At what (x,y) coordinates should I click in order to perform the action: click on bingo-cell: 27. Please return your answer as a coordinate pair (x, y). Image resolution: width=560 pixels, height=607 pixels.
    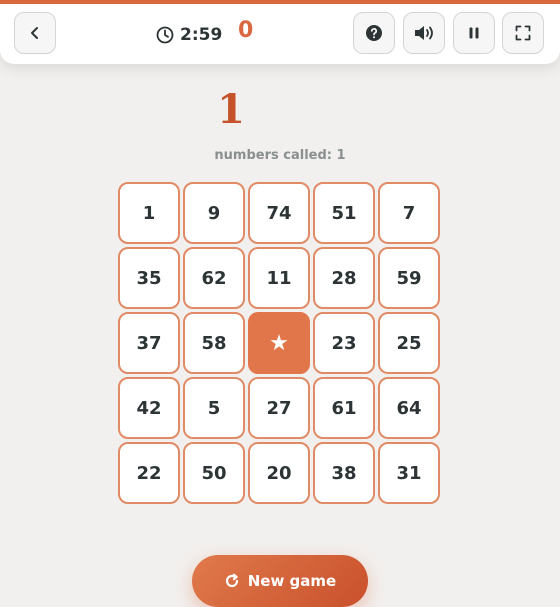
    Looking at the image, I should click on (279, 408).